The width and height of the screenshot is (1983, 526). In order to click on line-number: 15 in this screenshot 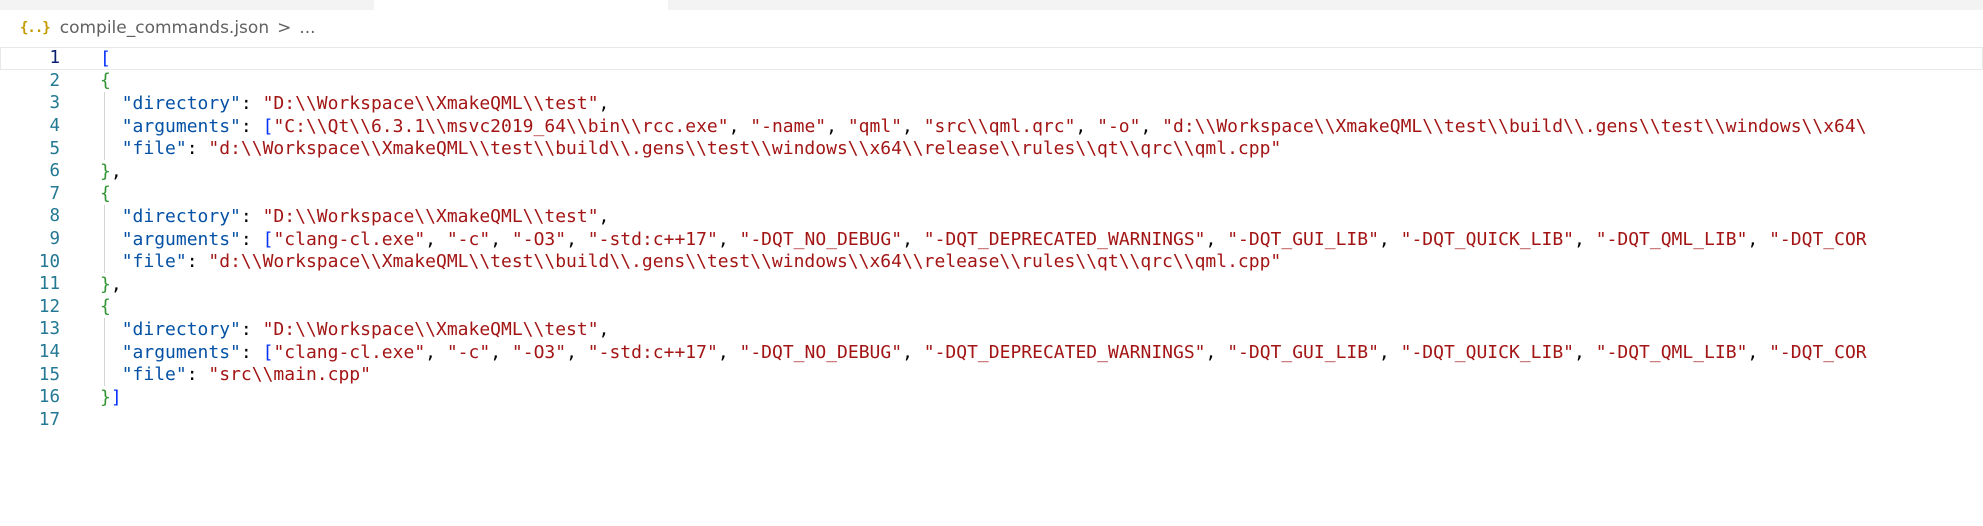, I will do `click(49, 374)`.